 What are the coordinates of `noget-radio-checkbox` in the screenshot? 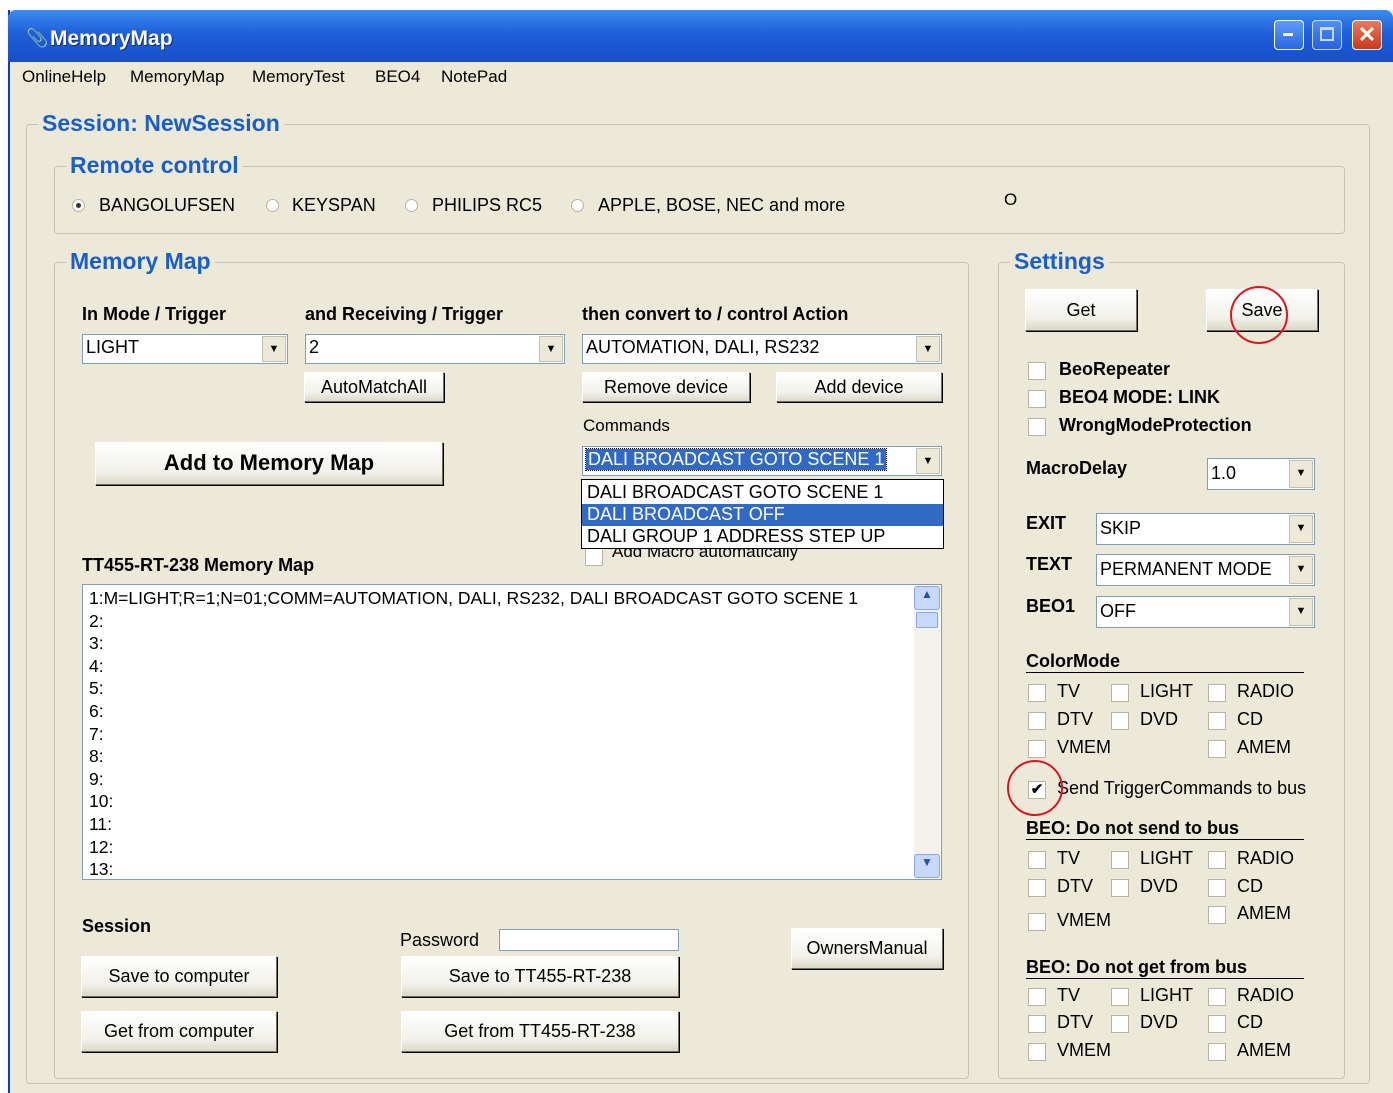 It's located at (1217, 997).